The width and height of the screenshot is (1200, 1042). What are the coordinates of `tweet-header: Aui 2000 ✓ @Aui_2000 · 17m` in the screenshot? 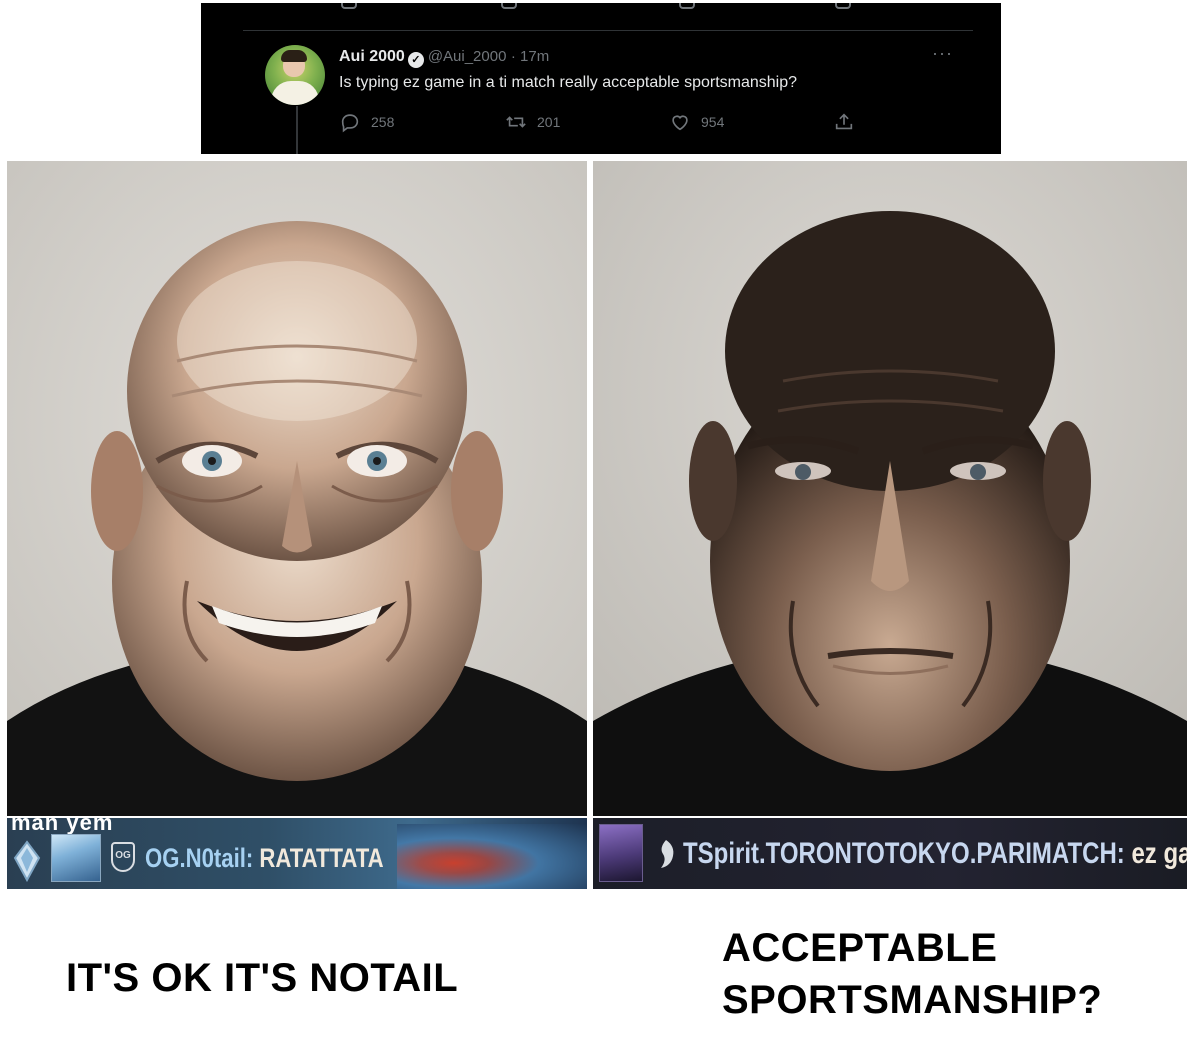 It's located at (444, 57).